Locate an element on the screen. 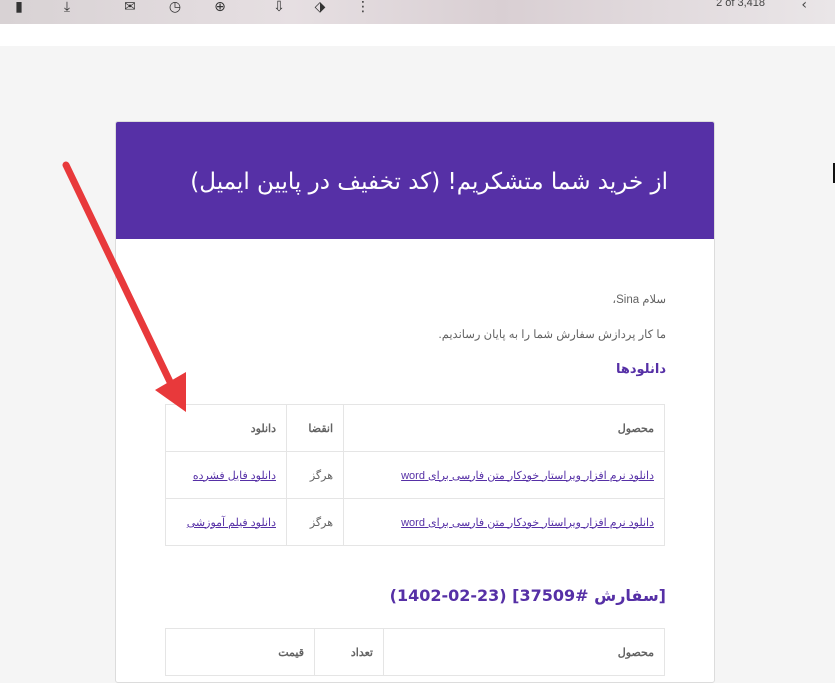 This screenshot has height=683, width=835. message-counter: 2 of 3,418 is located at coordinates (740, 4).